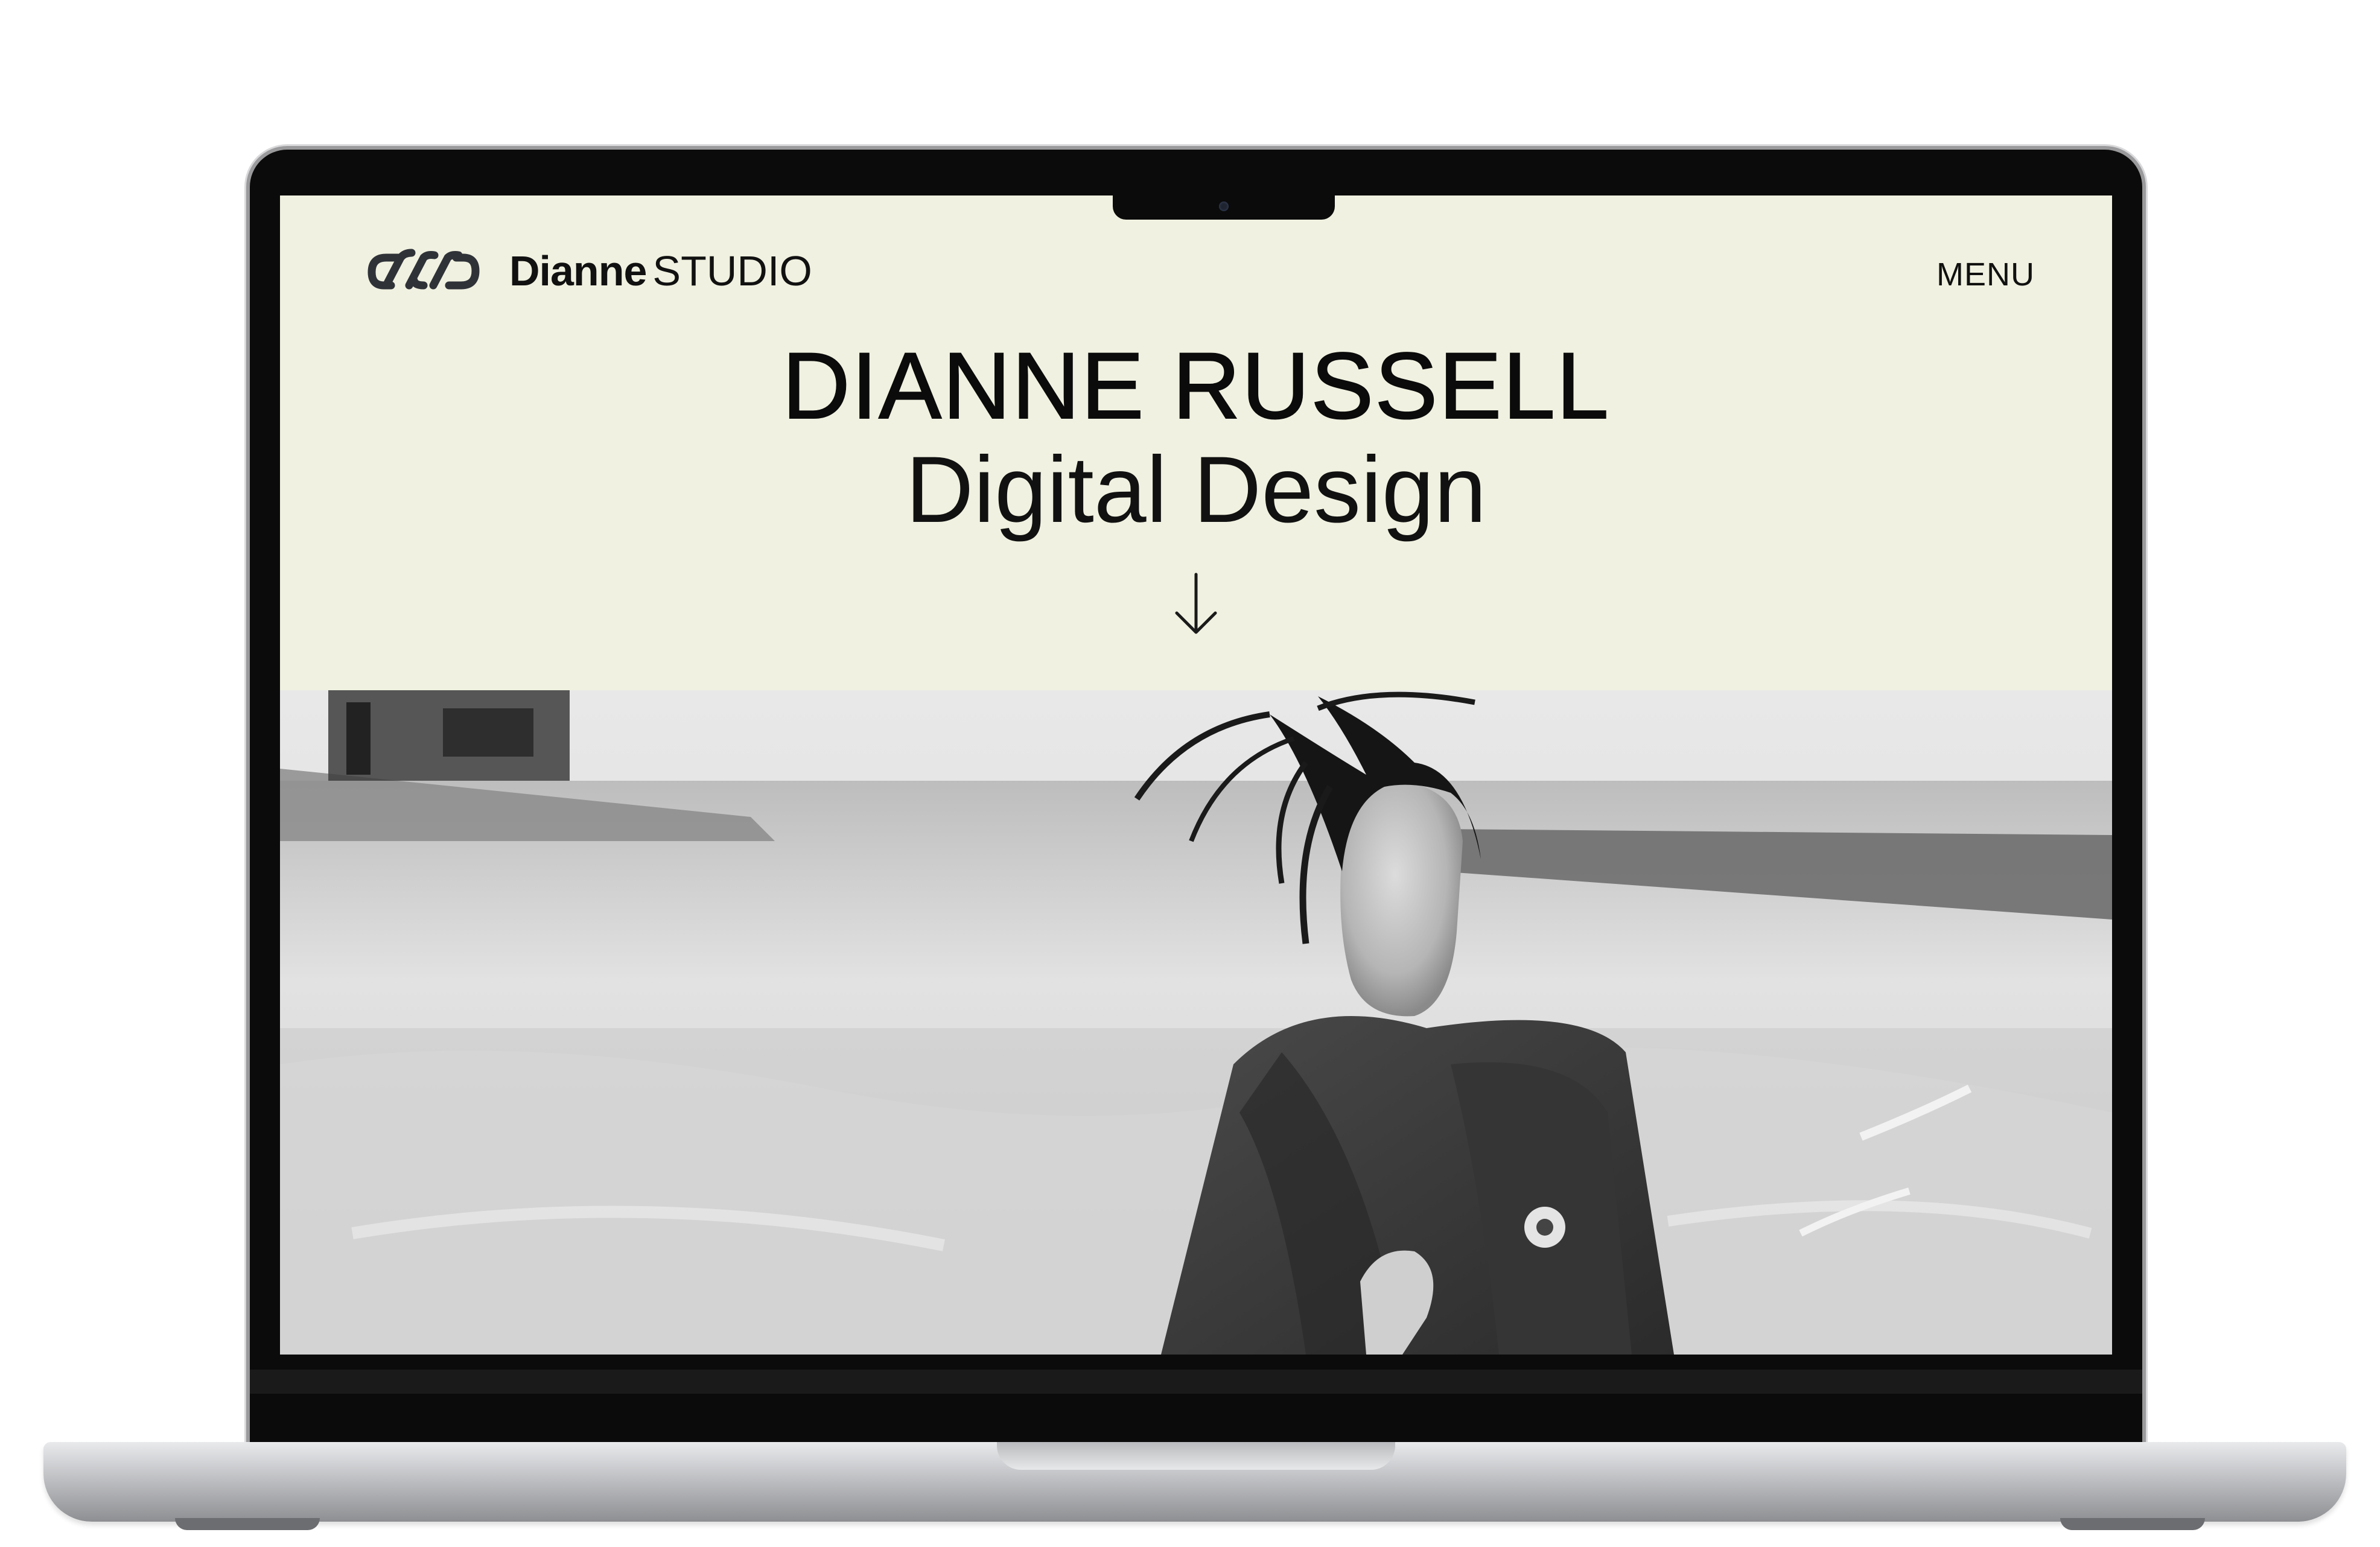 The image size is (2380, 1547). I want to click on menu-button: MENU, so click(1986, 275).